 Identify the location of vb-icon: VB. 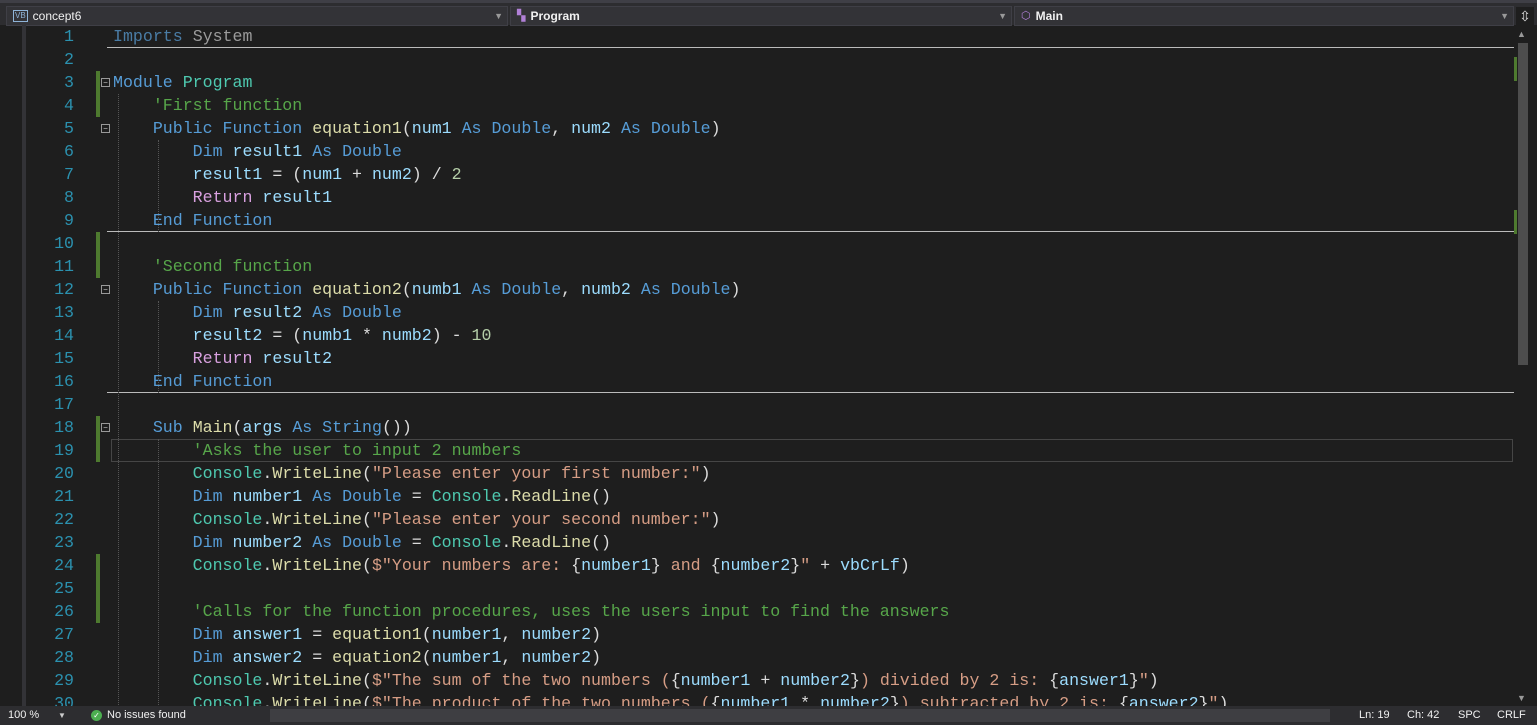
(20, 16).